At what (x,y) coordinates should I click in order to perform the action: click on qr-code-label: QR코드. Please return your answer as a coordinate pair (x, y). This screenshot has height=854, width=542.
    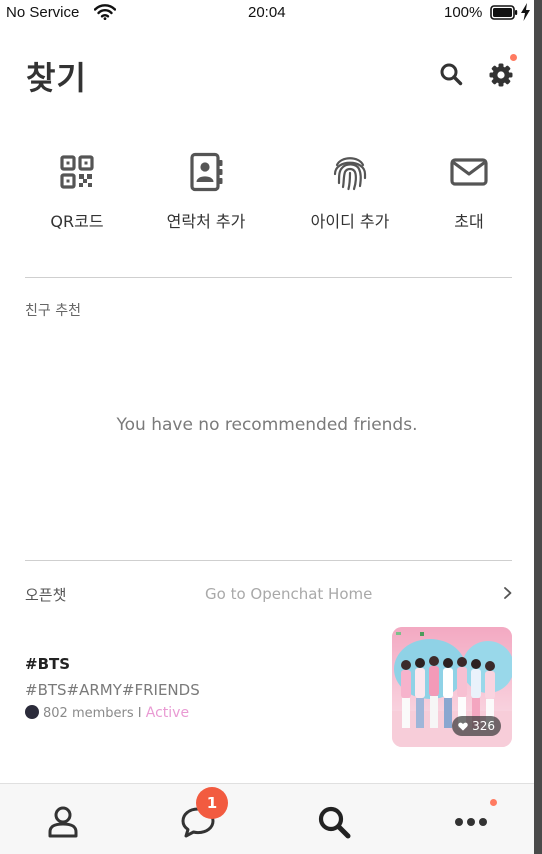
    Looking at the image, I should click on (77, 221).